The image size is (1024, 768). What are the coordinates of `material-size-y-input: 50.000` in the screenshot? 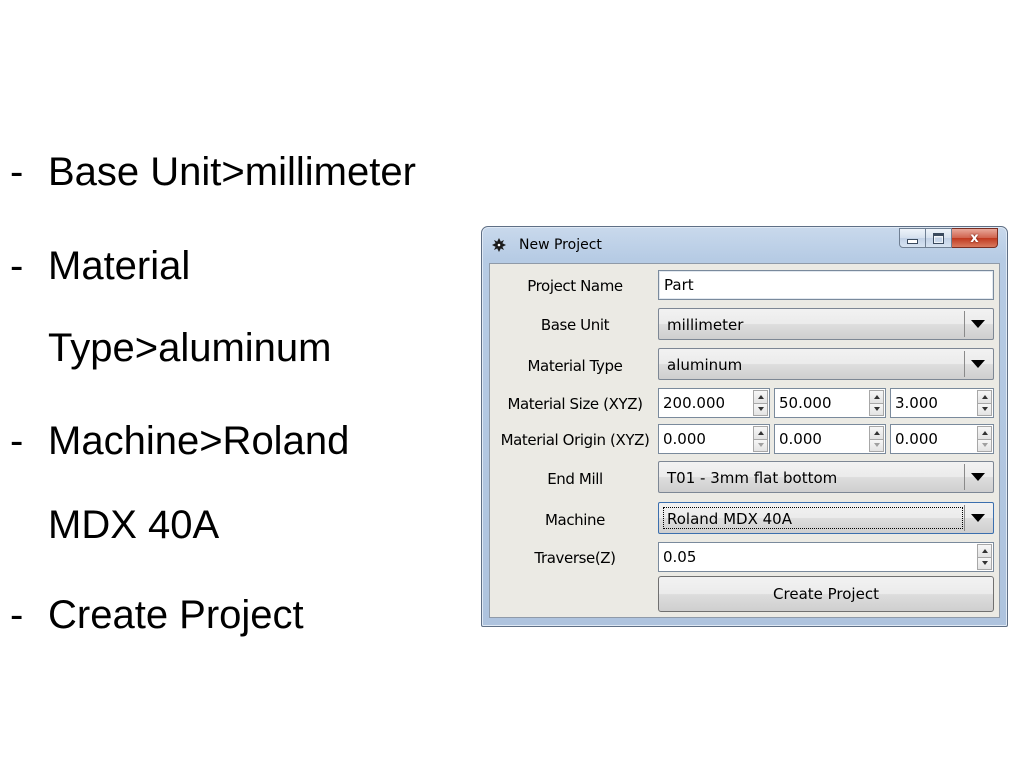 It's located at (830, 403).